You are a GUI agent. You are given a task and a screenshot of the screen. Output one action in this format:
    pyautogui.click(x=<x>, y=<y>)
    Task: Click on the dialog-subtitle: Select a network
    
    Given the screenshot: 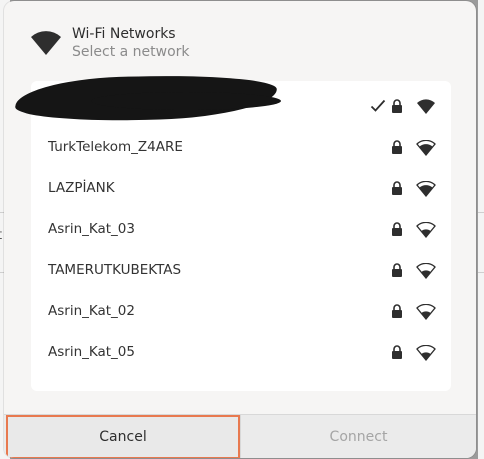 What is the action you would take?
    pyautogui.click(x=131, y=52)
    